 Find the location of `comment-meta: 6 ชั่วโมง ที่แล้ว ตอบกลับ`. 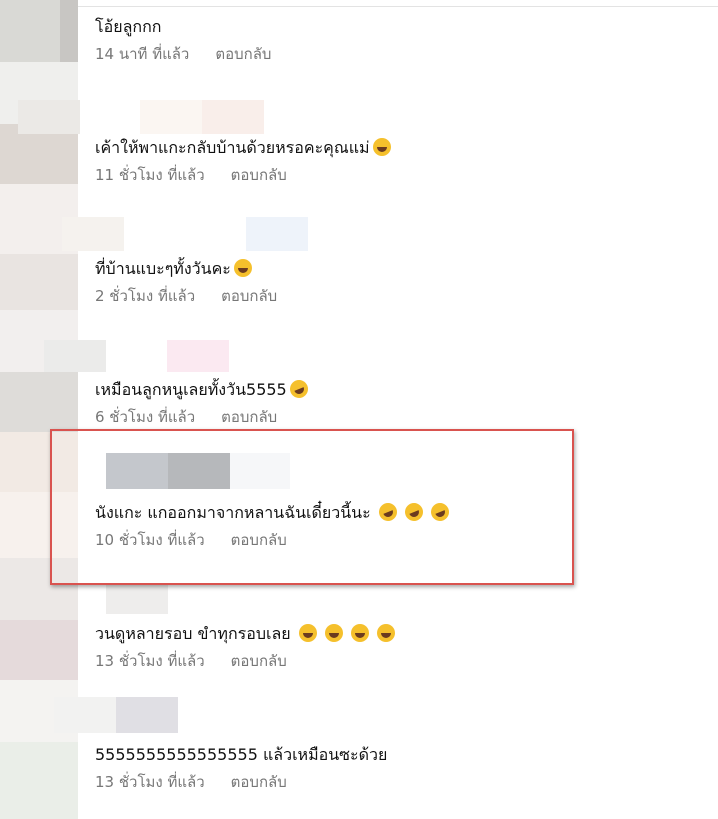

comment-meta: 6 ชั่วโมง ที่แล้ว ตอบกลับ is located at coordinates (201, 417).